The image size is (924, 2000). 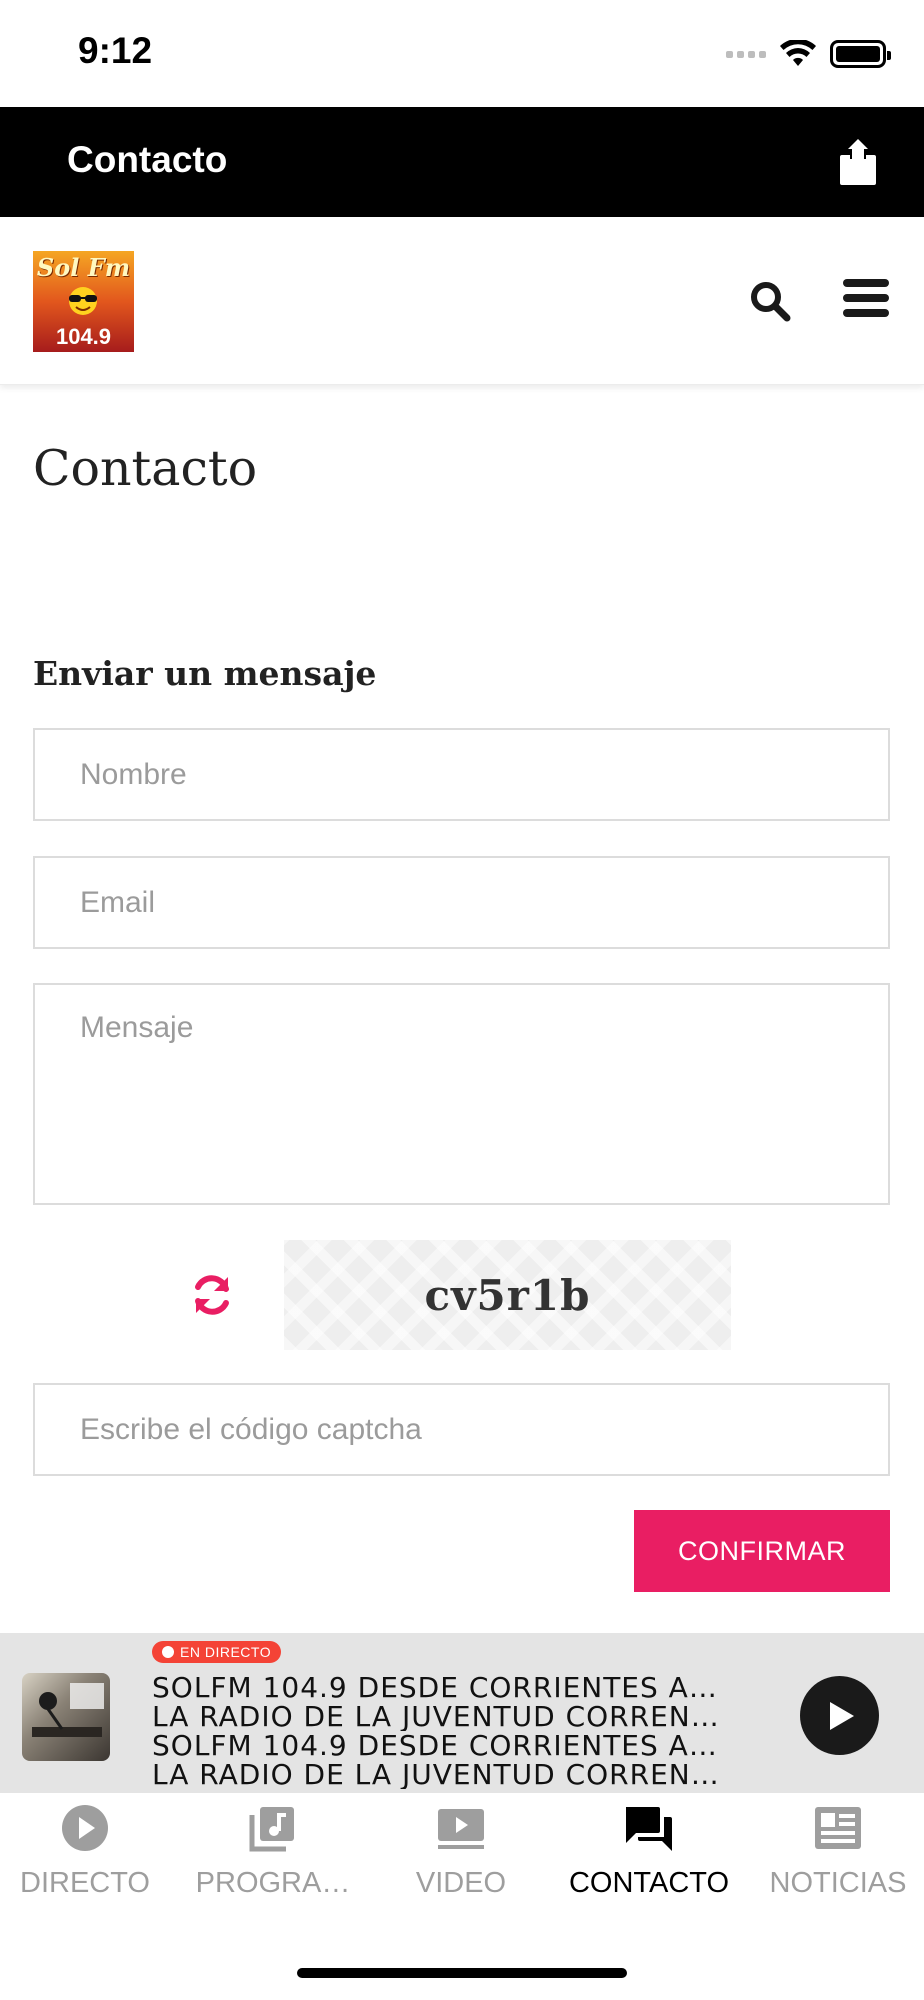 I want to click on confirm-button: CONFIRMAR, so click(x=762, y=1551).